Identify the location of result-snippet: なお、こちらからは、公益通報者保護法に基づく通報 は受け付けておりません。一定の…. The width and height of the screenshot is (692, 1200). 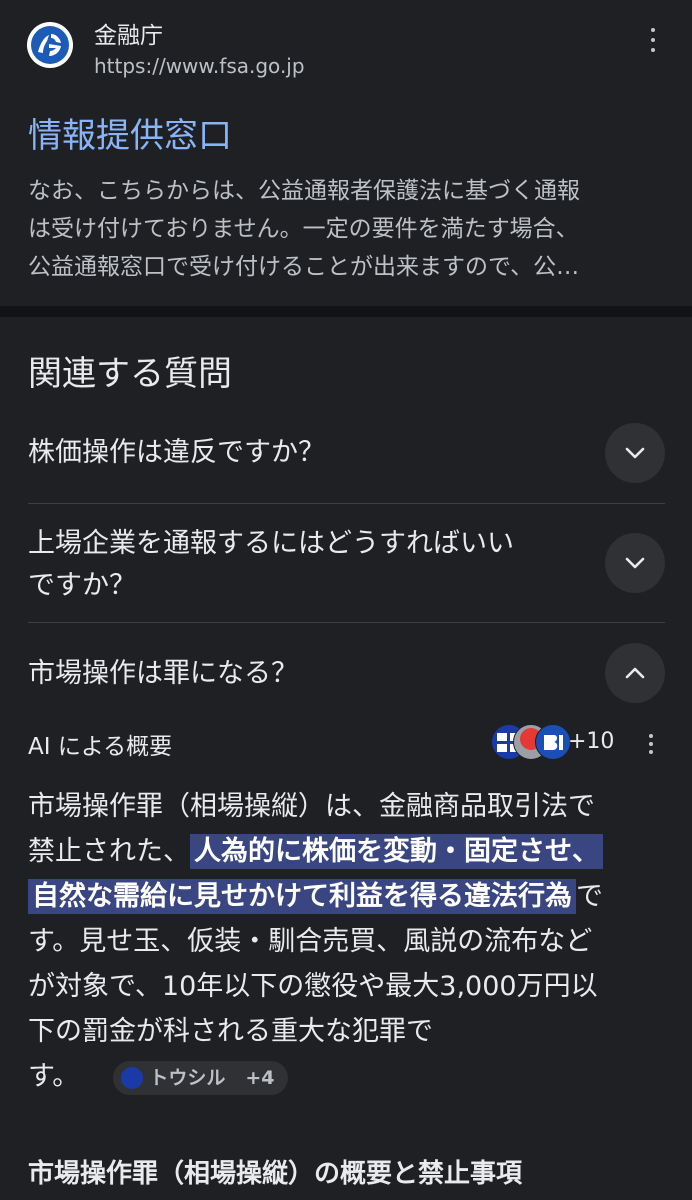
(348, 229).